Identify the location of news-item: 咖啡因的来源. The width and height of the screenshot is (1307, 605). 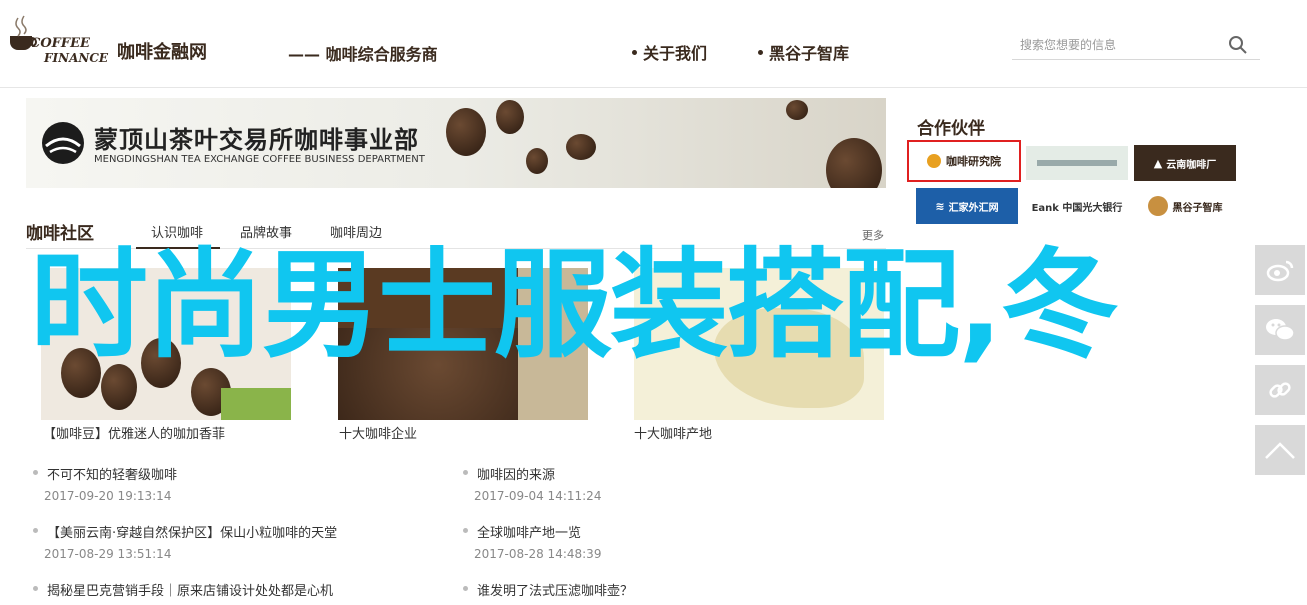
(509, 473).